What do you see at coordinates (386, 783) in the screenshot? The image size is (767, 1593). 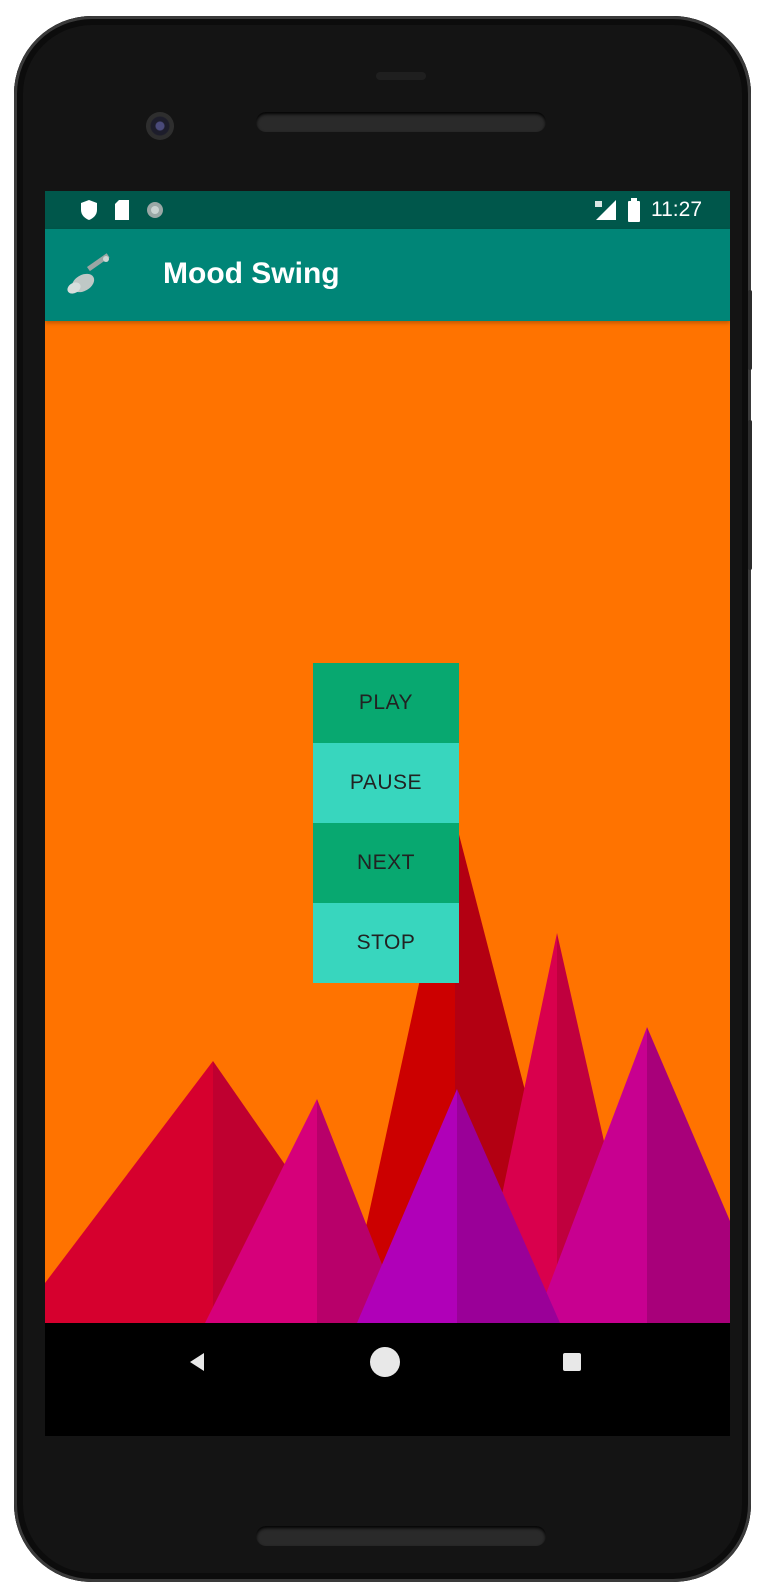 I see `pause-button: PAUSE` at bounding box center [386, 783].